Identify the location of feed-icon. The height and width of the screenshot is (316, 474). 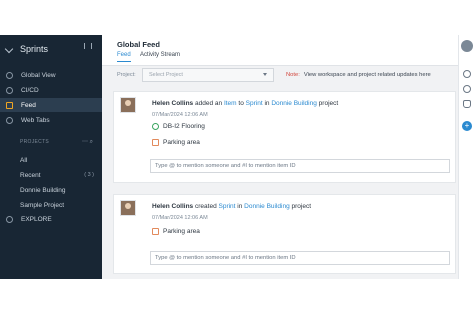
(9, 105).